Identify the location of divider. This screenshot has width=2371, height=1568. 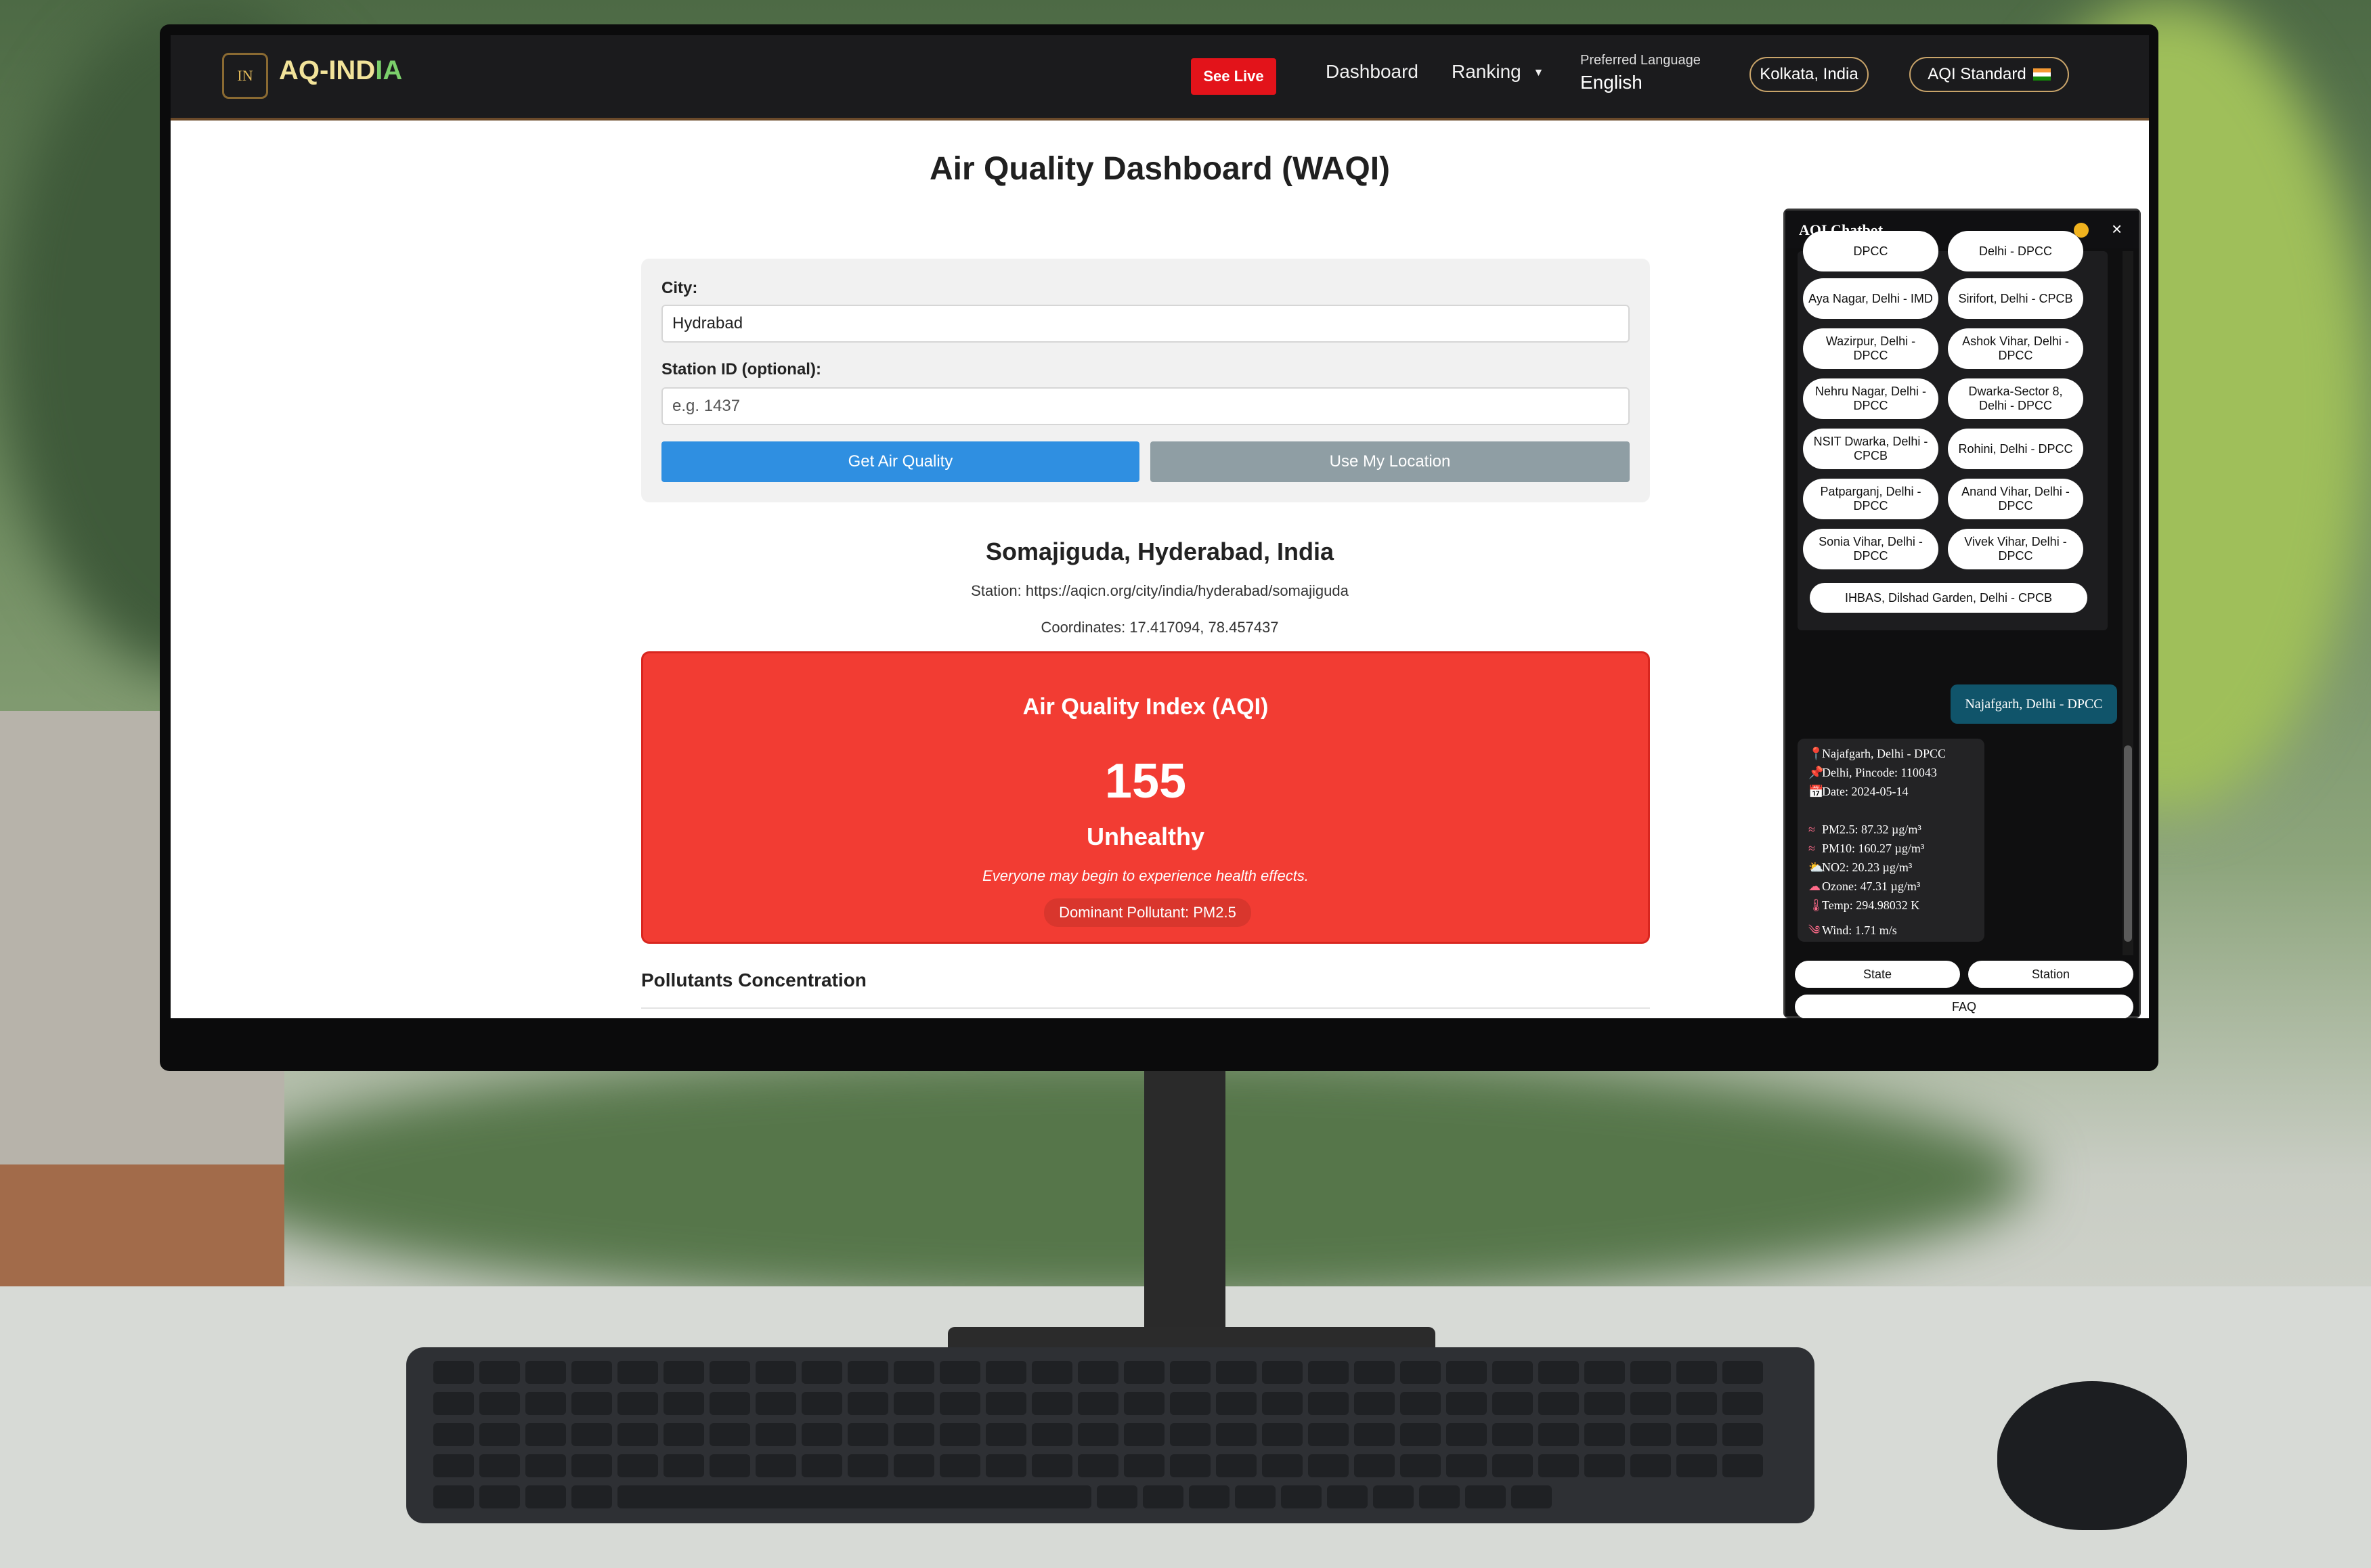
(1145, 1008).